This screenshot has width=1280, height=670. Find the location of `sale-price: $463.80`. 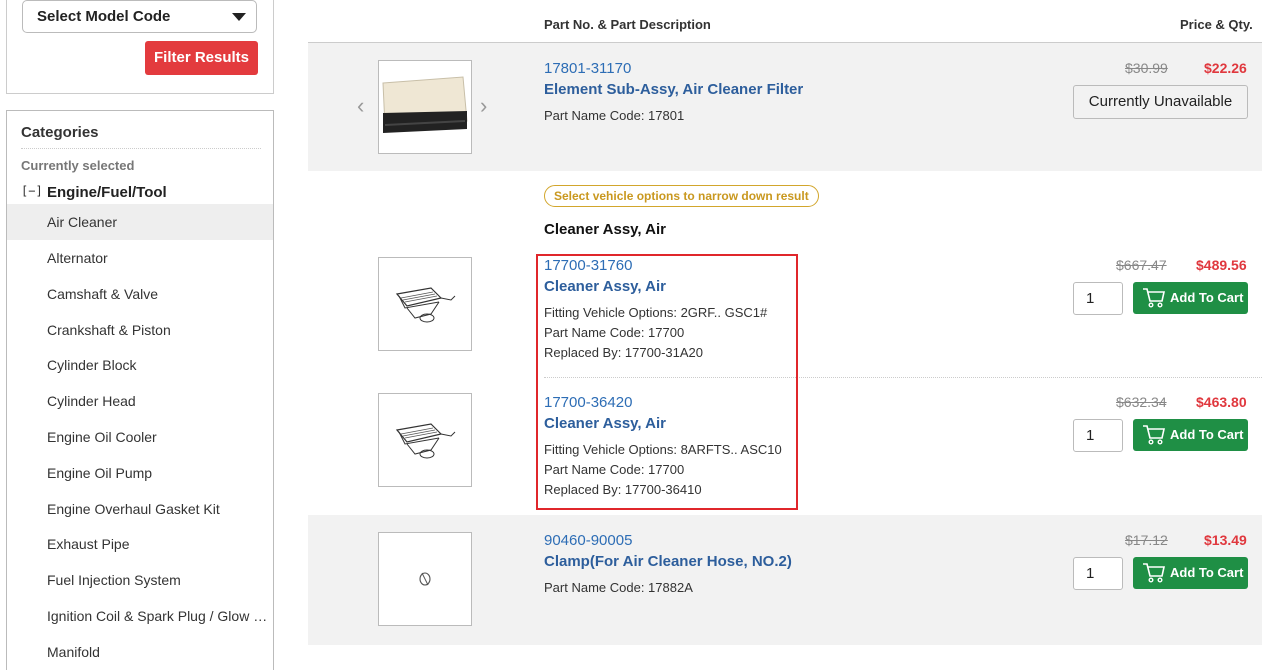

sale-price: $463.80 is located at coordinates (1221, 402).